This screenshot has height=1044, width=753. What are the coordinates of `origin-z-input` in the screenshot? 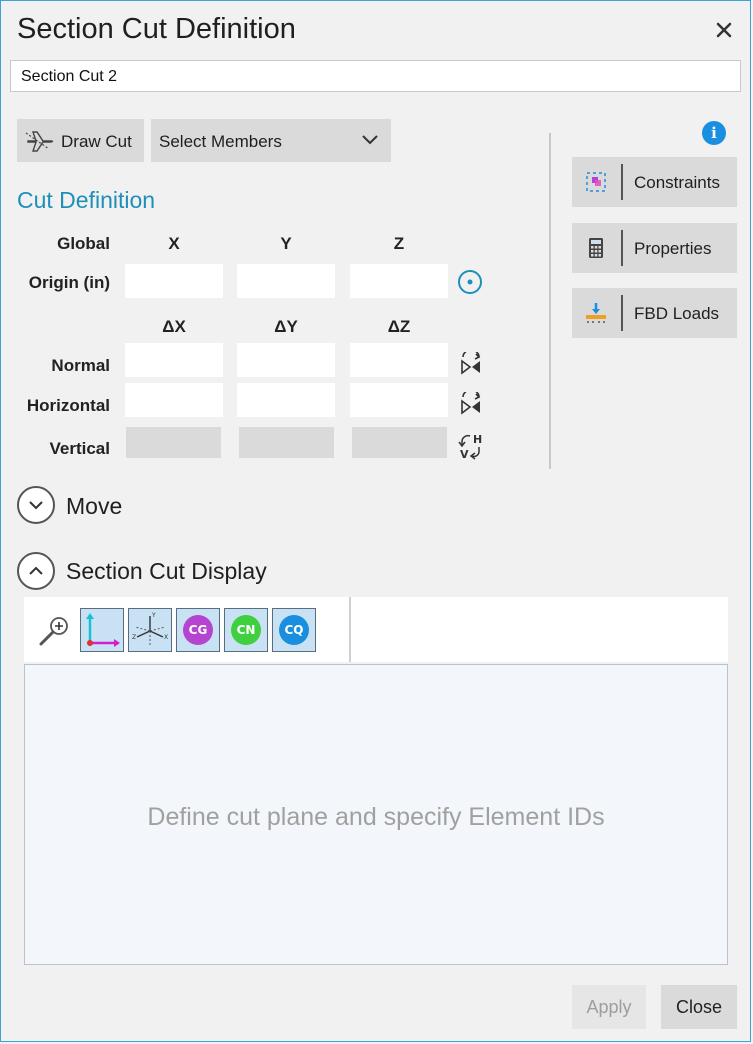 It's located at (399, 281).